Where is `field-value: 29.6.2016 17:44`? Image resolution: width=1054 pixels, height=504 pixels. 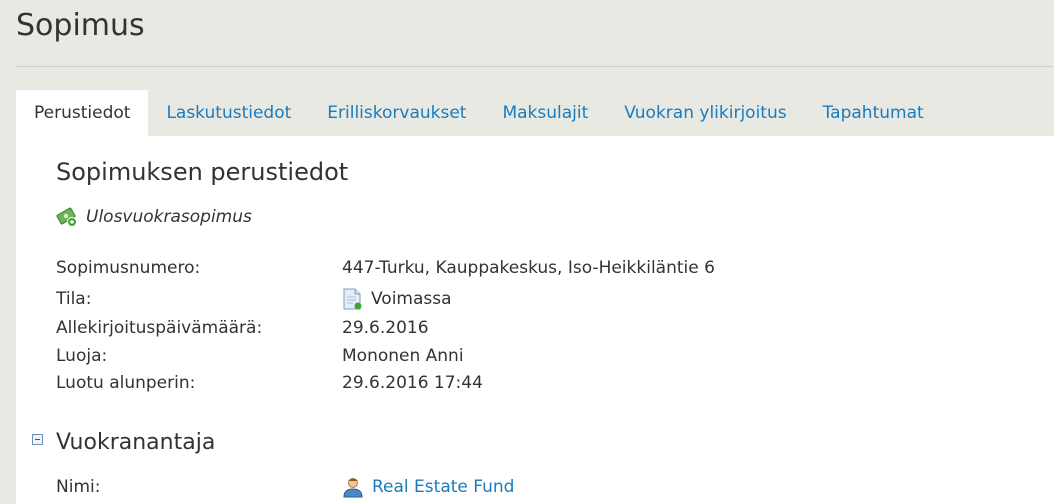 field-value: 29.6.2016 17:44 is located at coordinates (412, 383).